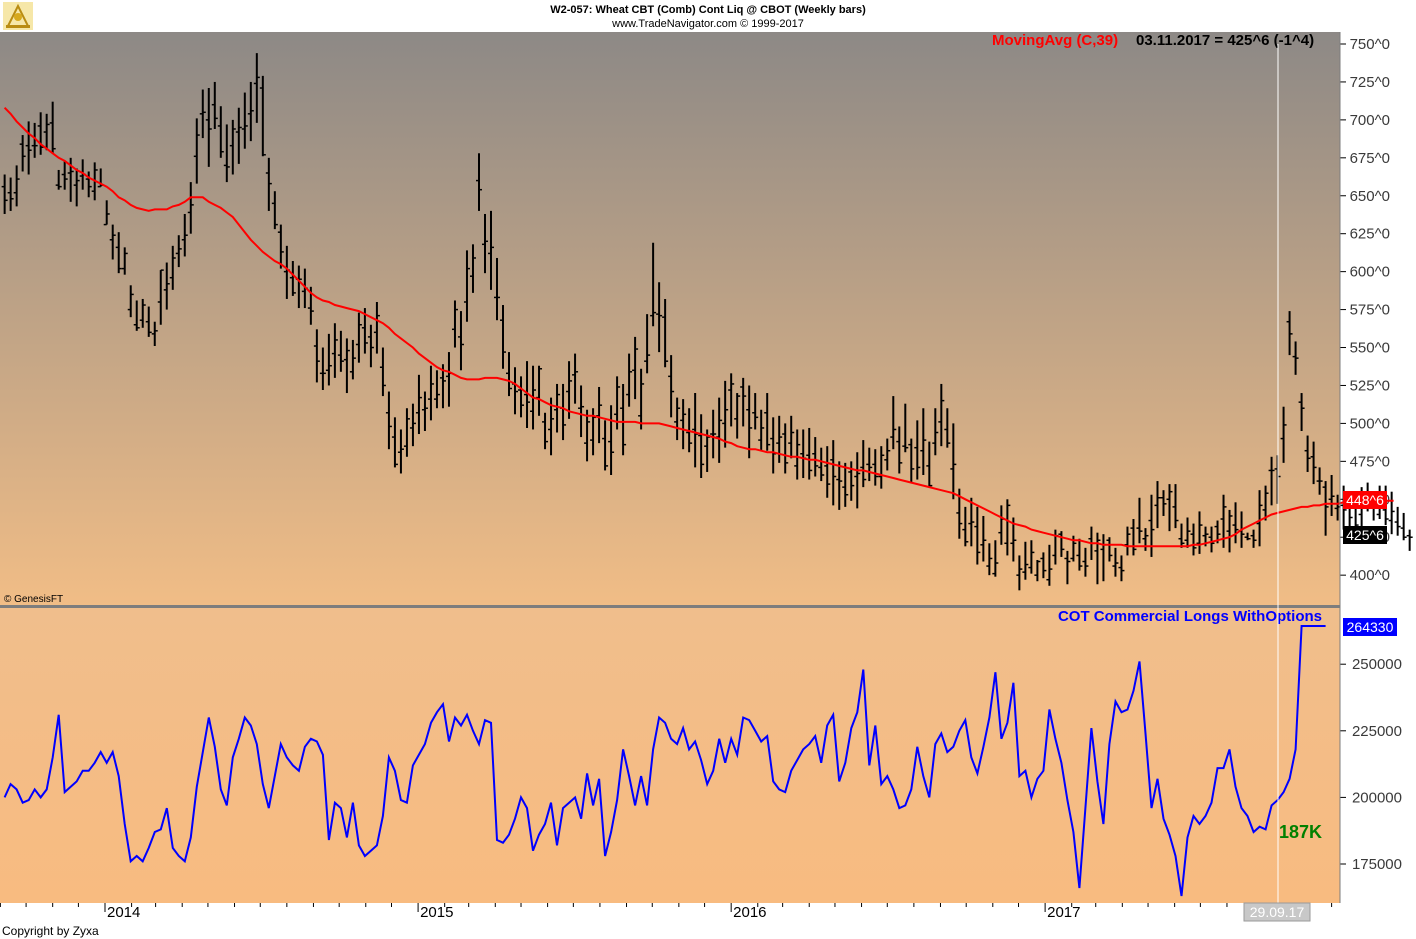 This screenshot has width=1416, height=939. What do you see at coordinates (707, 24) in the screenshot?
I see `chart-subtitle: www.TradeNavigator.com © 1999-2017` at bounding box center [707, 24].